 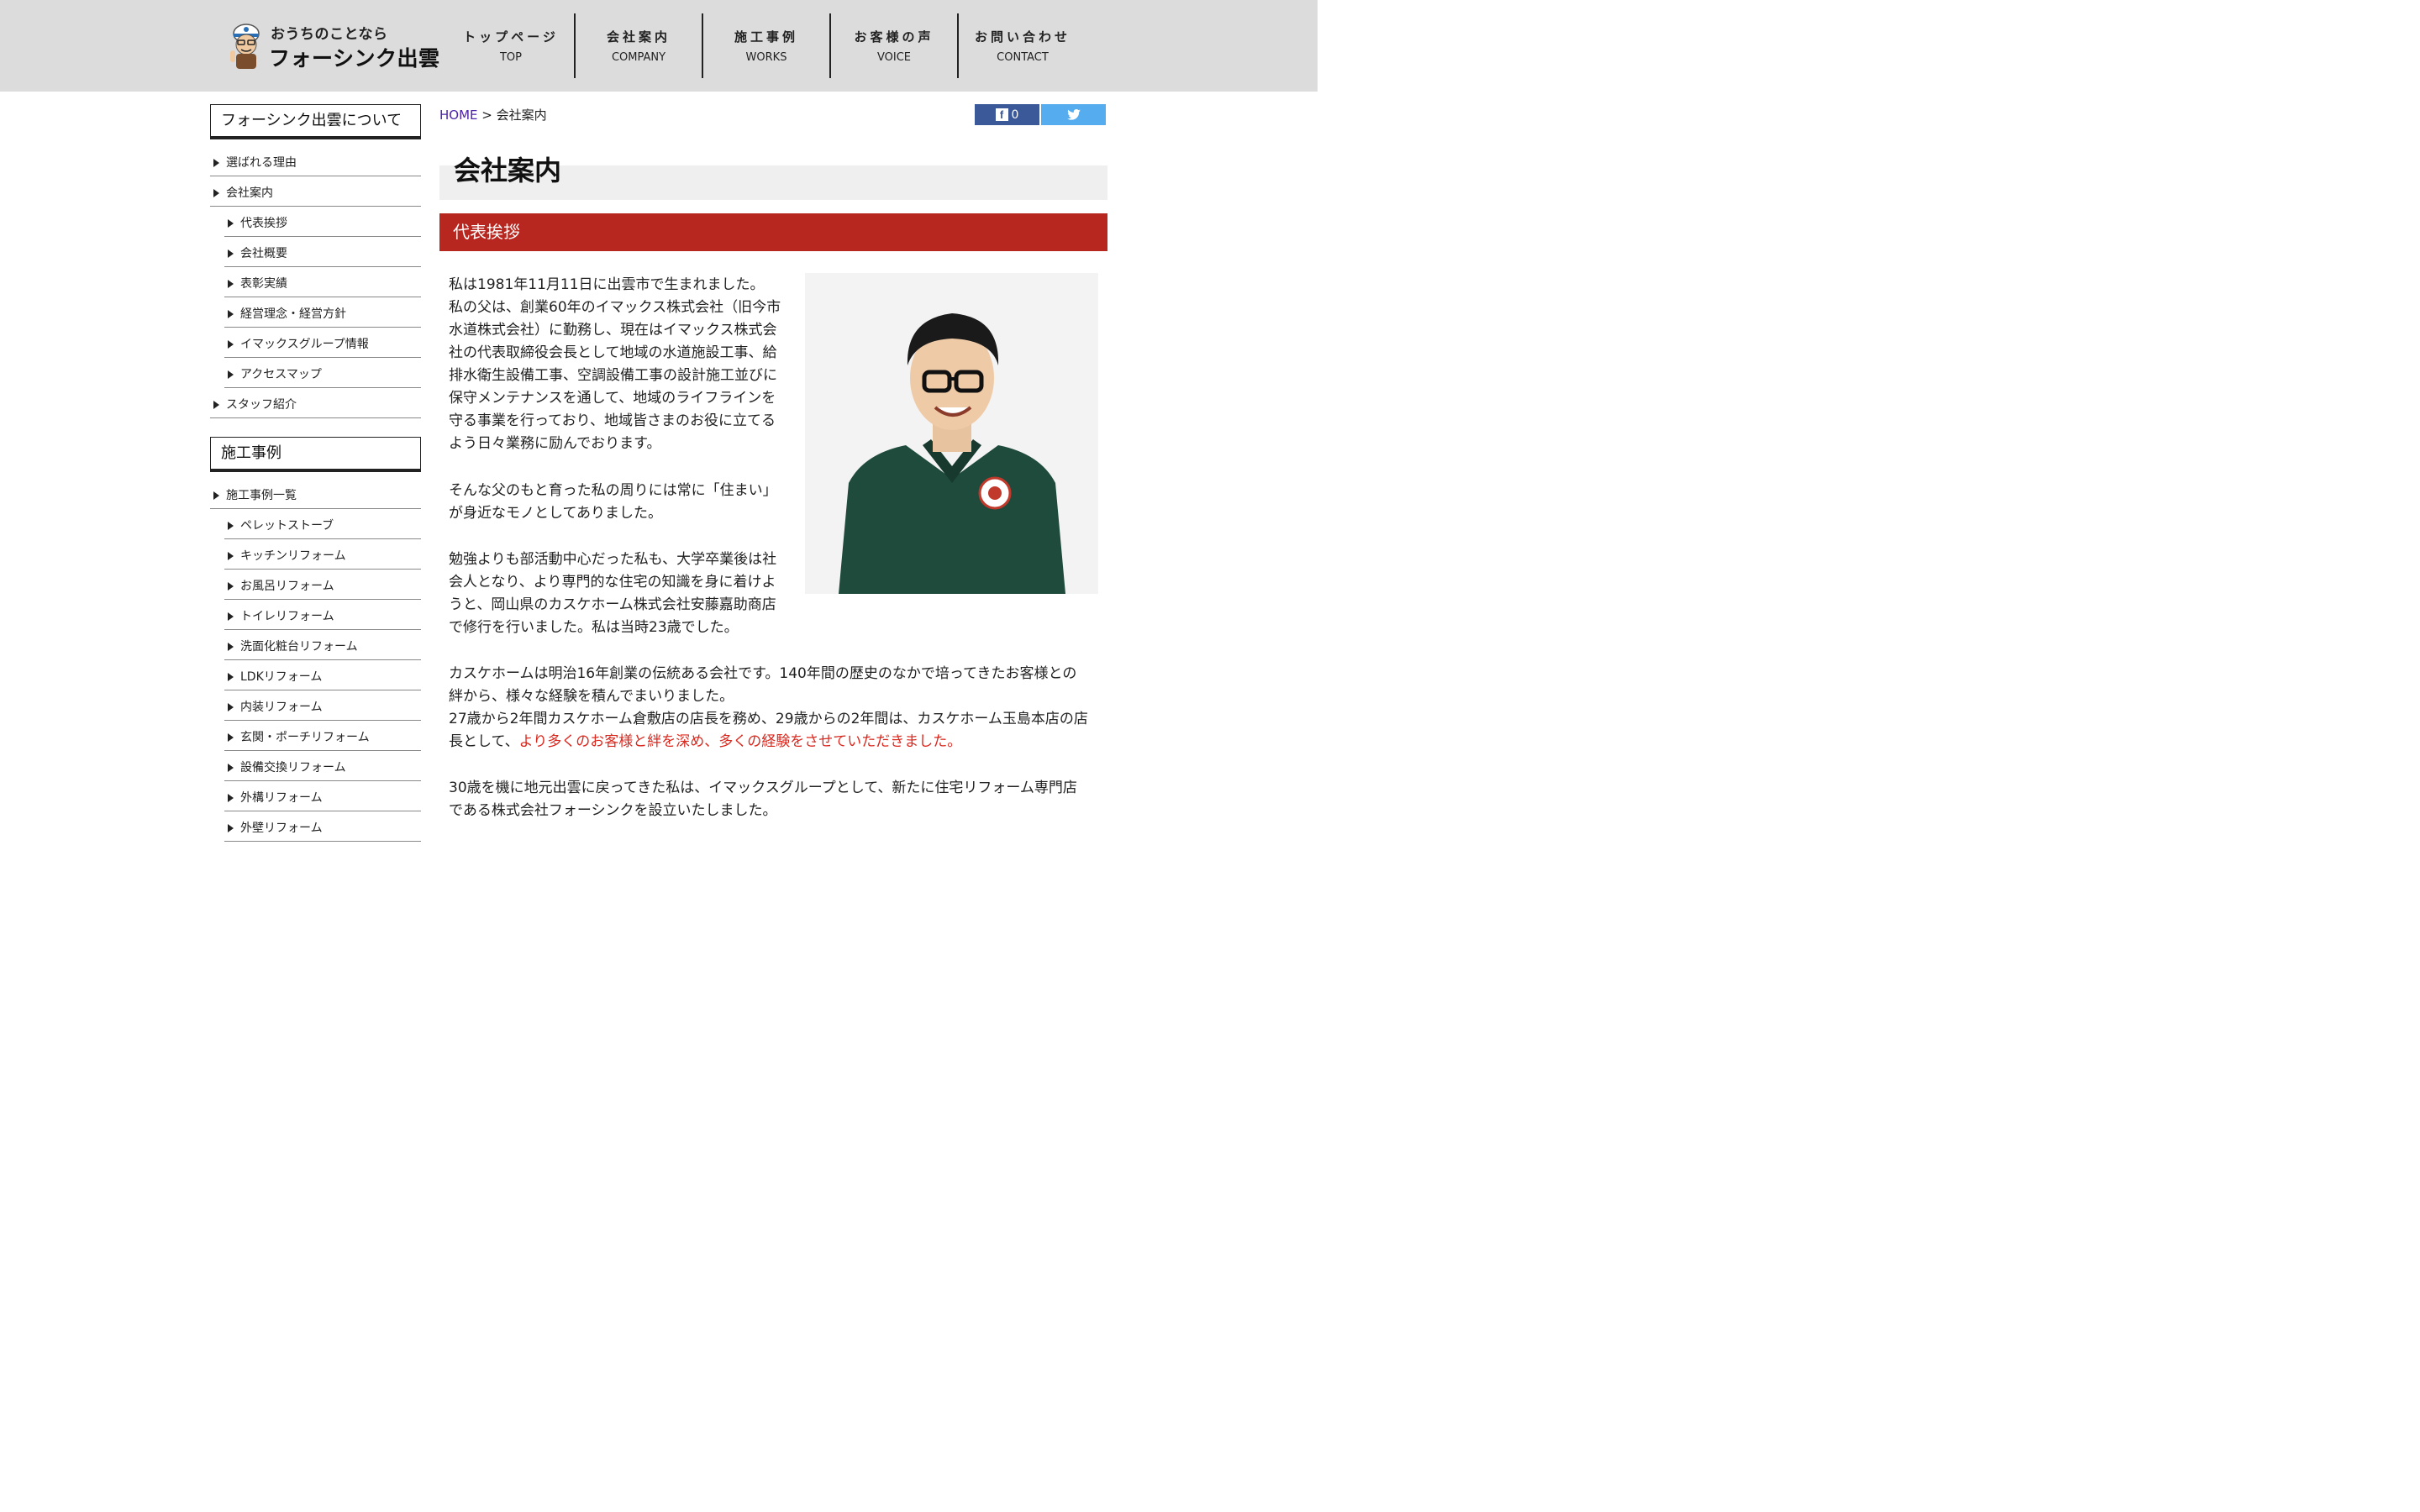 I want to click on nav-contact: お問い合わせ CONTACT, so click(x=1022, y=45).